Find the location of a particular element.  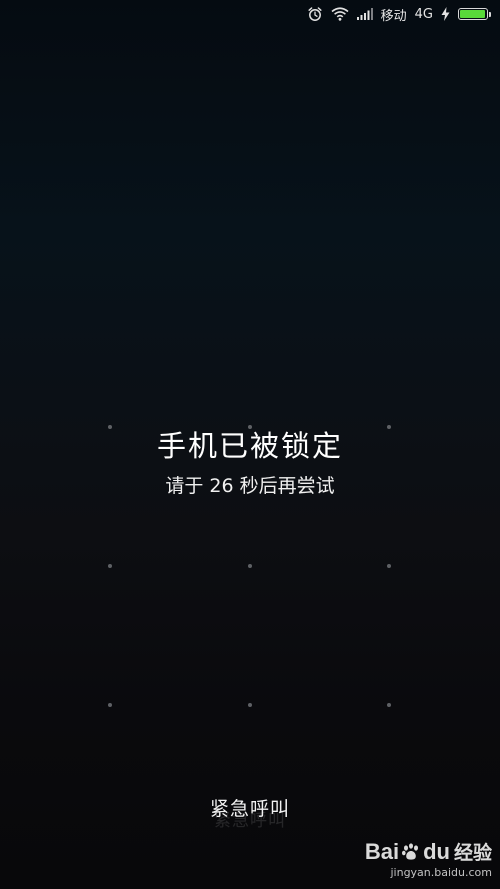

status-bar: 移动 4G is located at coordinates (250, 14).